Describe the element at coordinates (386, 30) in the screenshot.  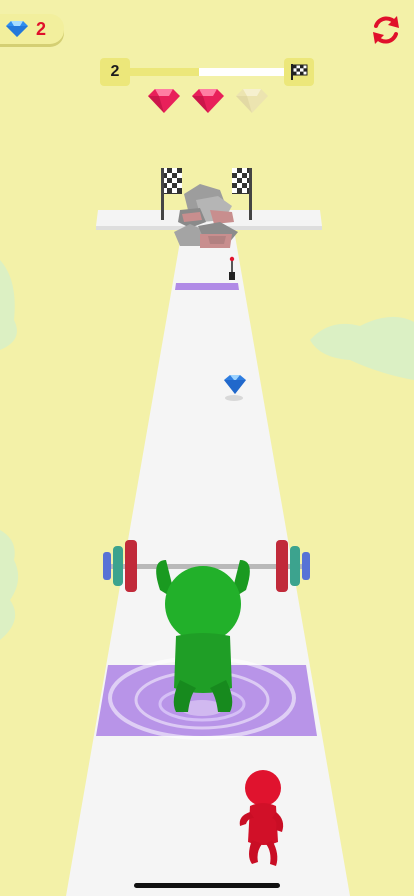
I see `restart-icon` at that location.